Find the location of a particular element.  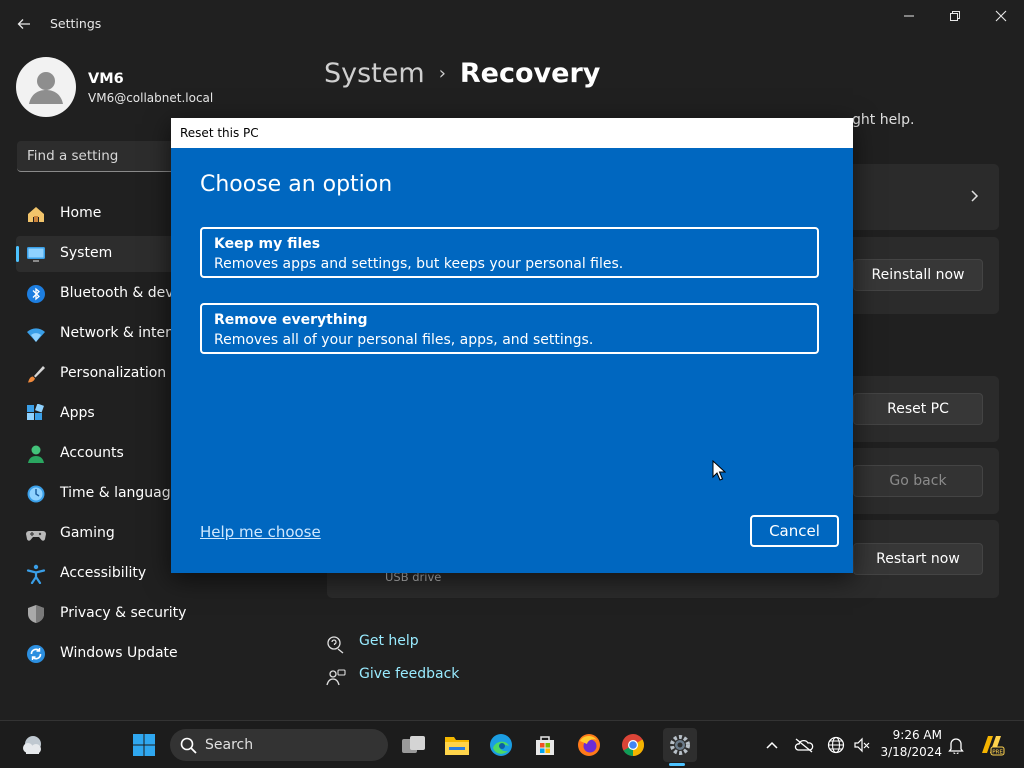

chrome-icon is located at coordinates (633, 745).